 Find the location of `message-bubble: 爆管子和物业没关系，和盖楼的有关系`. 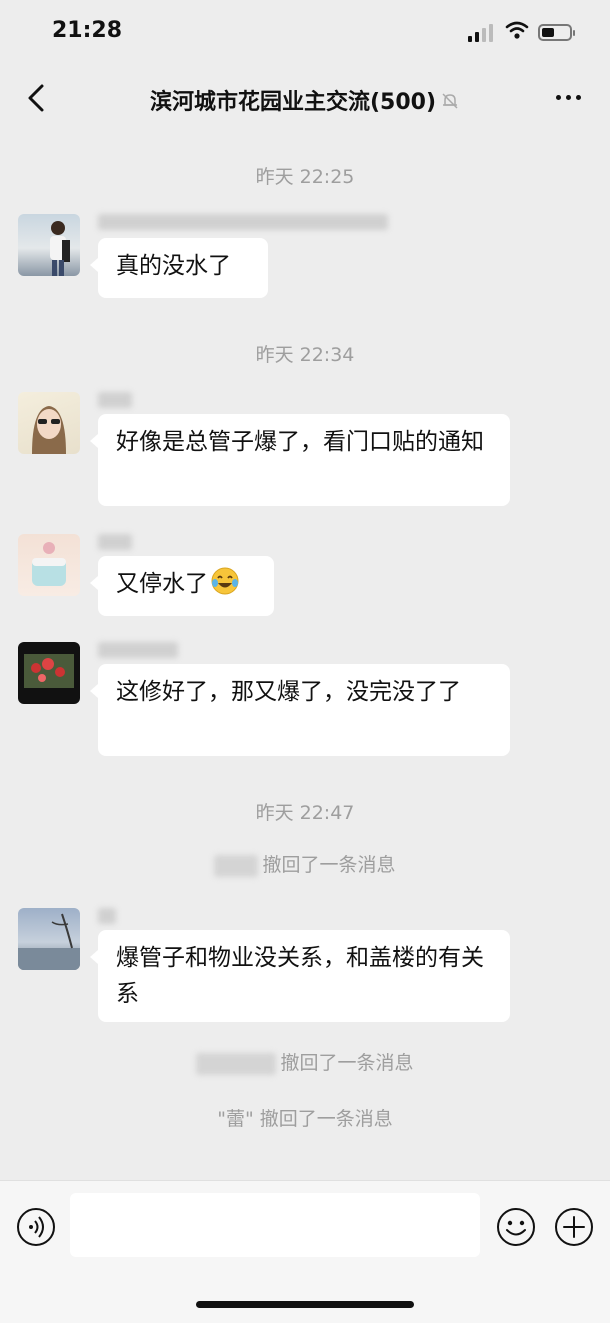

message-bubble: 爆管子和物业没关系，和盖楼的有关系 is located at coordinates (300, 976).